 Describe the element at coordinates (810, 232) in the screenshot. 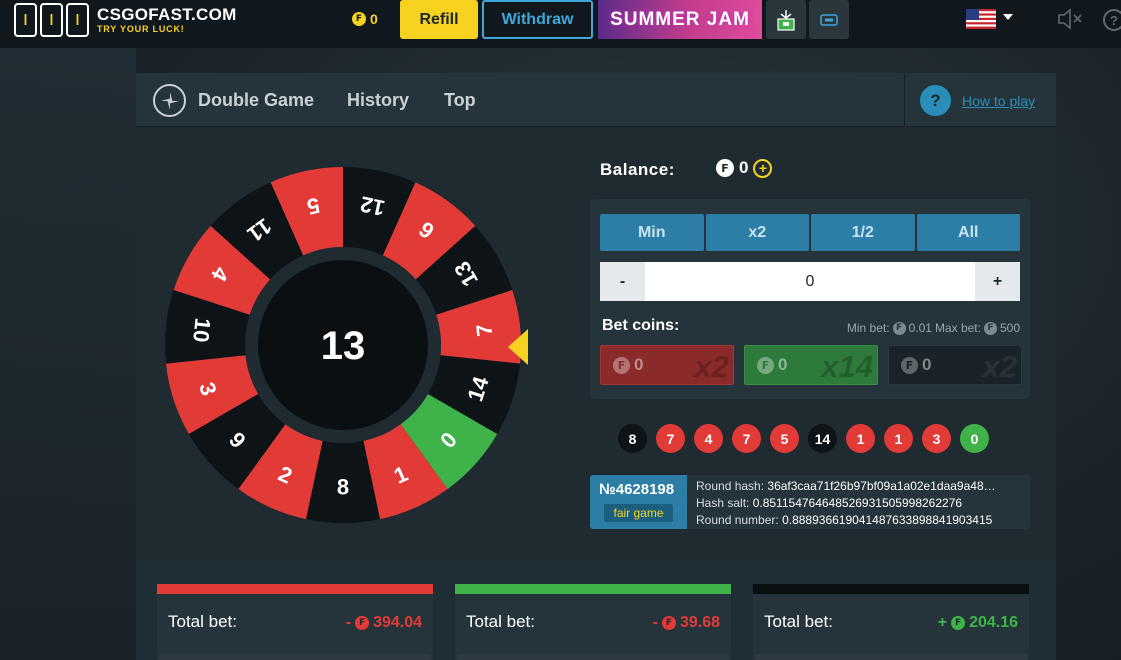

I see `quick-bet-row: Min x2 1/2 All` at that location.